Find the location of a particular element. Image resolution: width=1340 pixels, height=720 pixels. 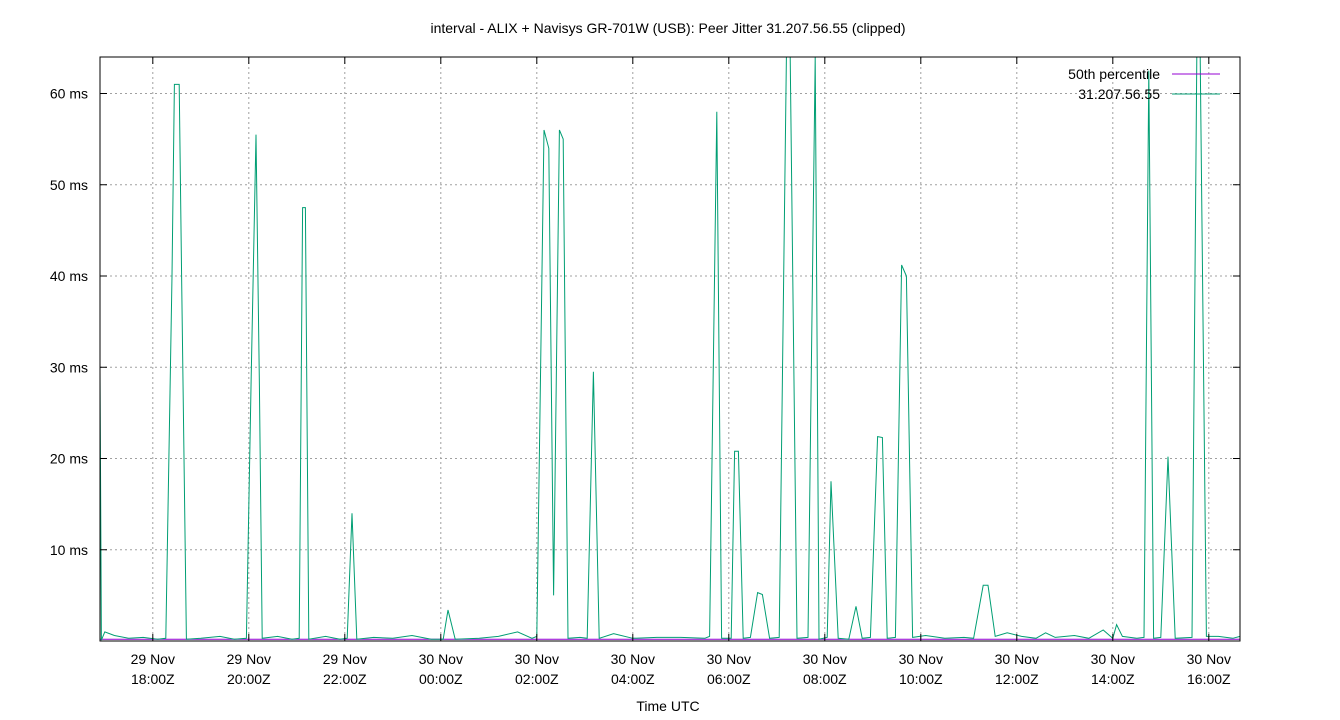

x-tick-label-time: 14:00Z is located at coordinates (1113, 679).